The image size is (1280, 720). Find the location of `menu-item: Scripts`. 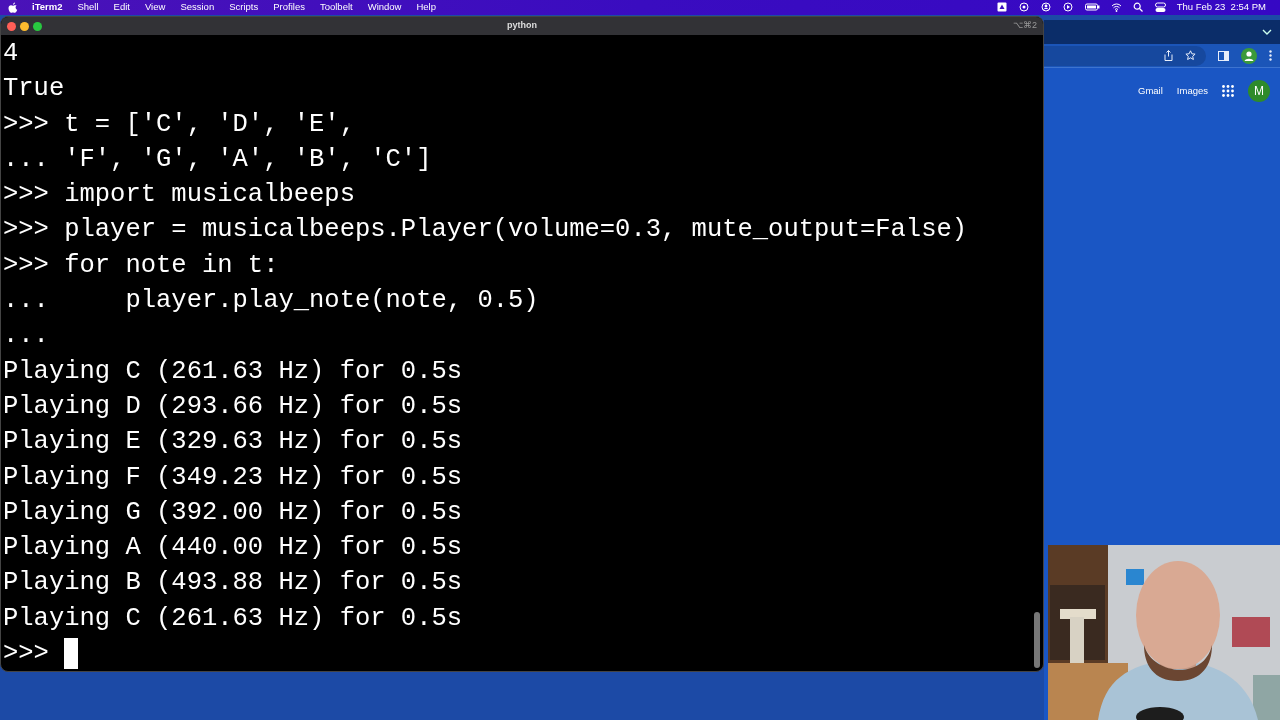

menu-item: Scripts is located at coordinates (244, 7).